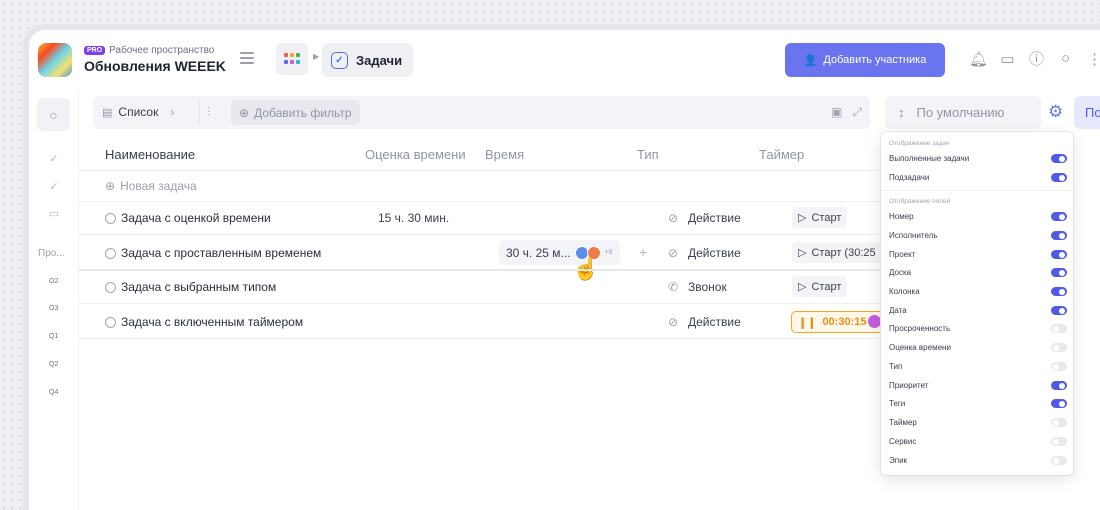 The image size is (1100, 510). What do you see at coordinates (247, 58) in the screenshot?
I see `menu-icon` at bounding box center [247, 58].